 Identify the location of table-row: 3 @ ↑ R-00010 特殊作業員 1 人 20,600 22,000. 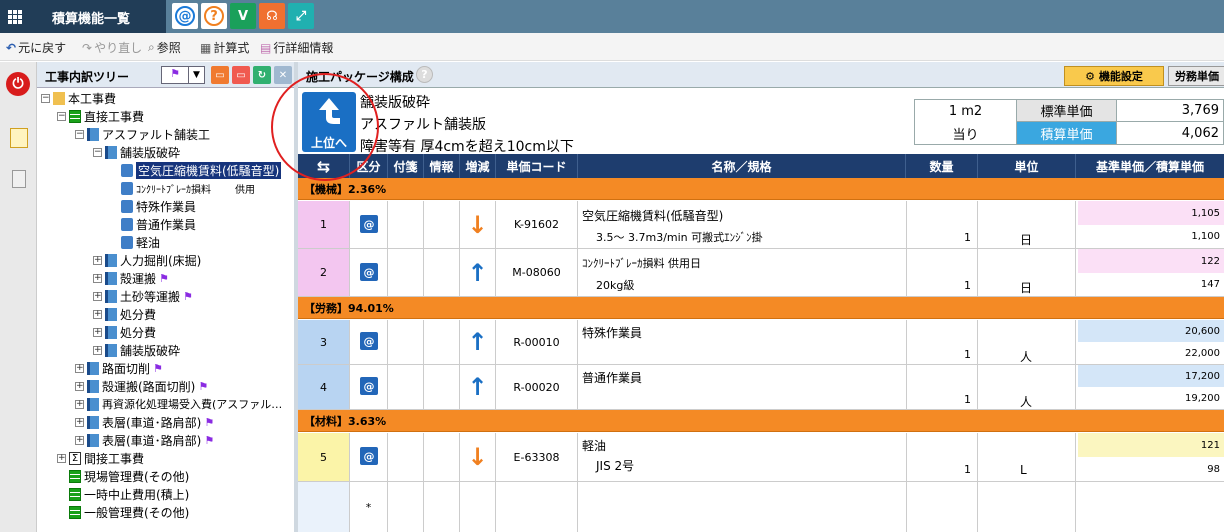
(761, 342).